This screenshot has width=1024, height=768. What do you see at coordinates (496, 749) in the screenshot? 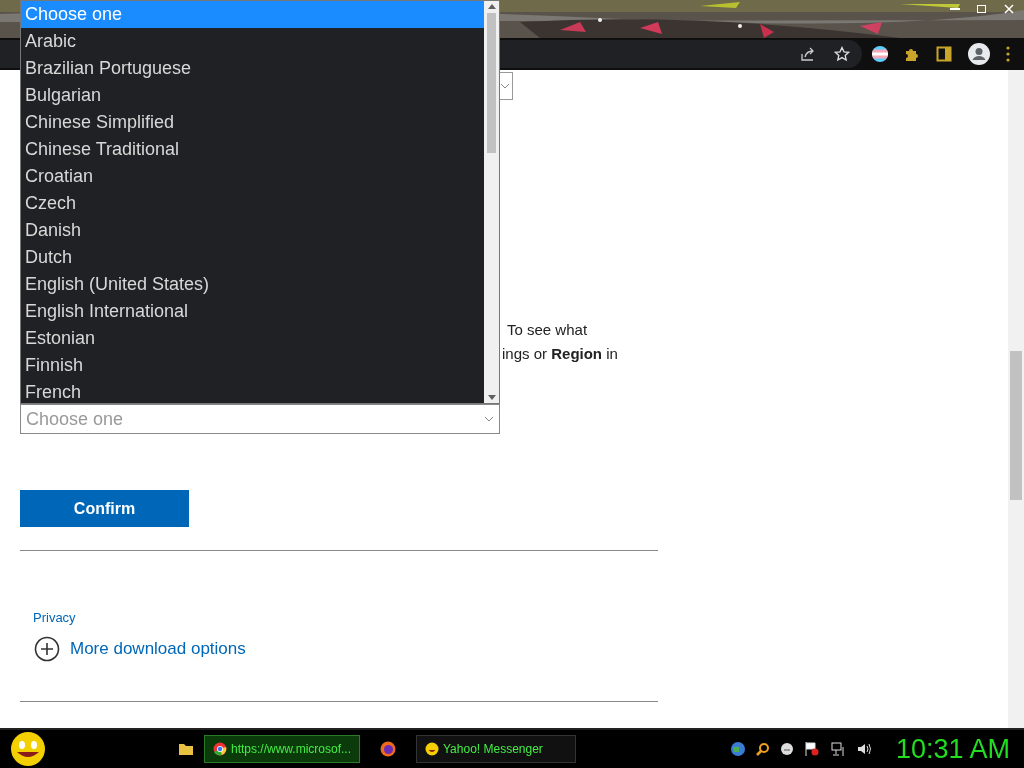
I see `taskbar-button: Yahoo! Messenger` at bounding box center [496, 749].